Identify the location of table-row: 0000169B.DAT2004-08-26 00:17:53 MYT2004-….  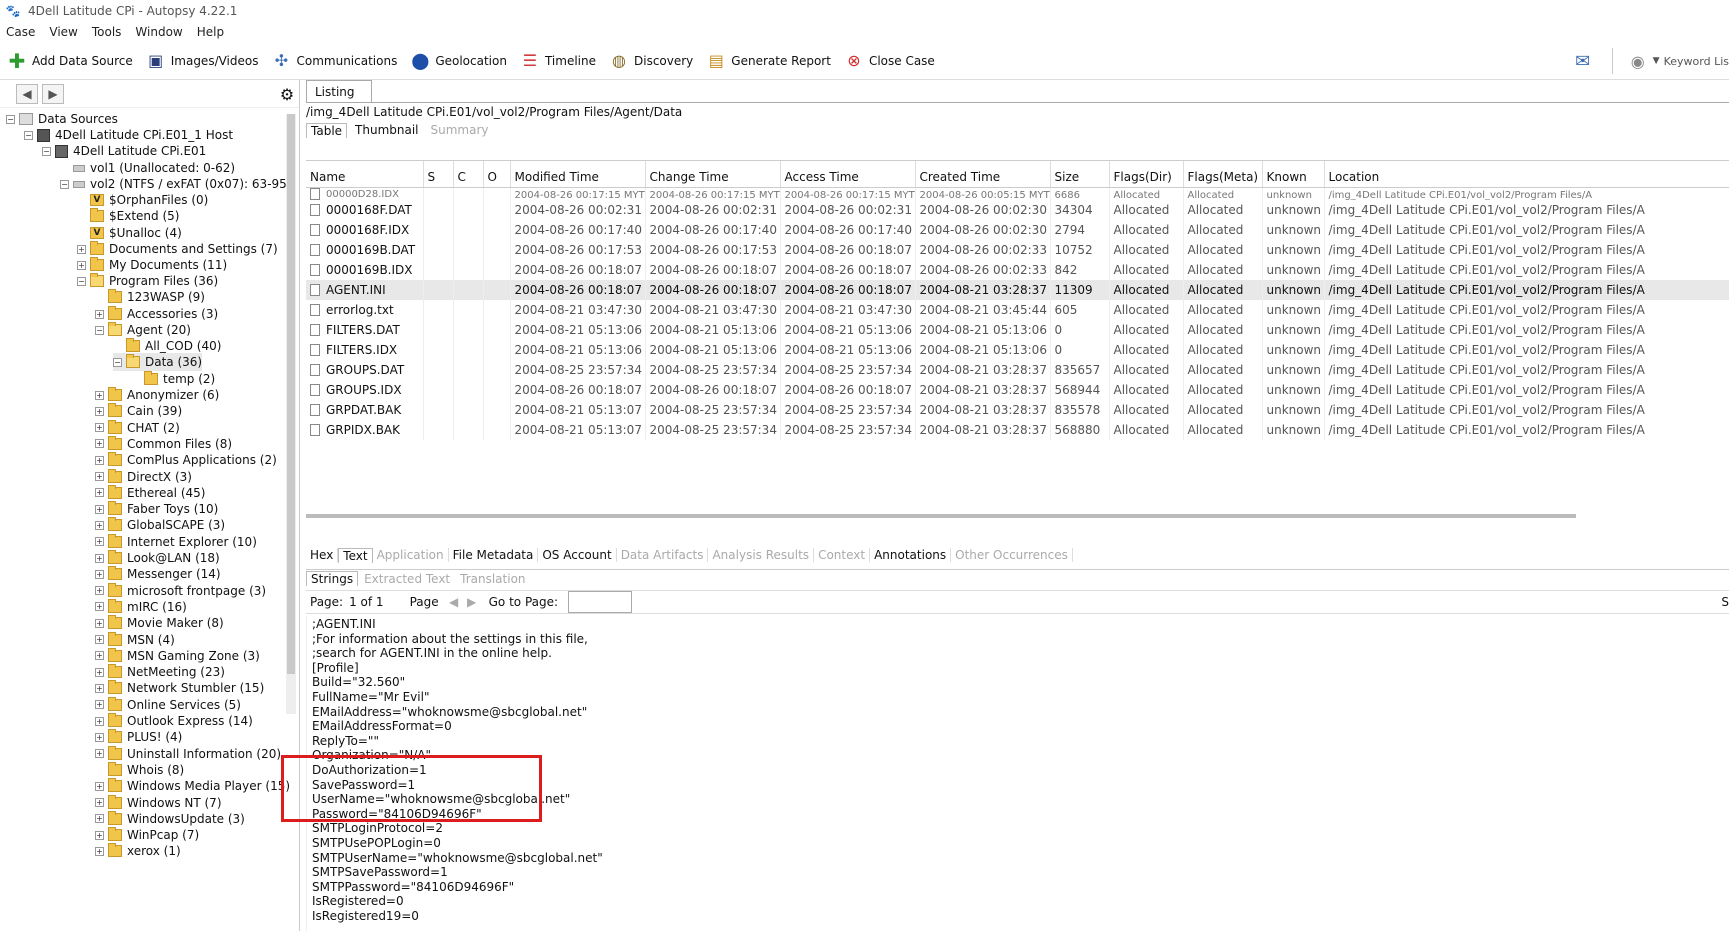
(1017, 249).